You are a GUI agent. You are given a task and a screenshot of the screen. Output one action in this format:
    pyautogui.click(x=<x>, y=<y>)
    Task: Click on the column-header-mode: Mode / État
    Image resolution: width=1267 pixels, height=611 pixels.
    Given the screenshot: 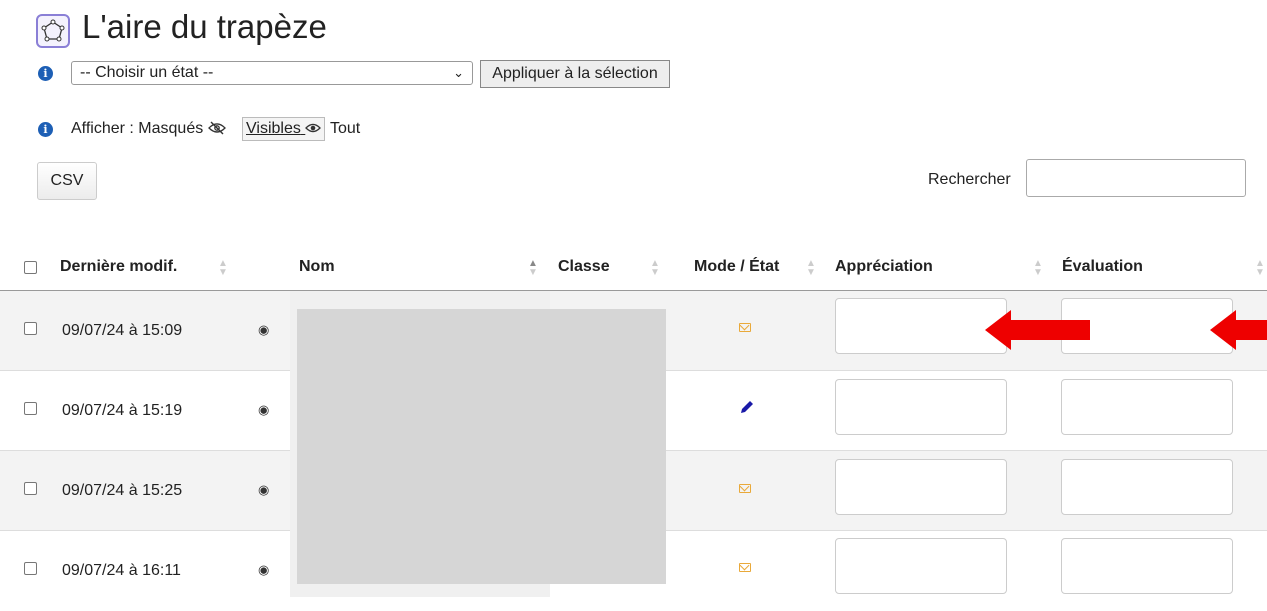 What is the action you would take?
    pyautogui.click(x=736, y=267)
    